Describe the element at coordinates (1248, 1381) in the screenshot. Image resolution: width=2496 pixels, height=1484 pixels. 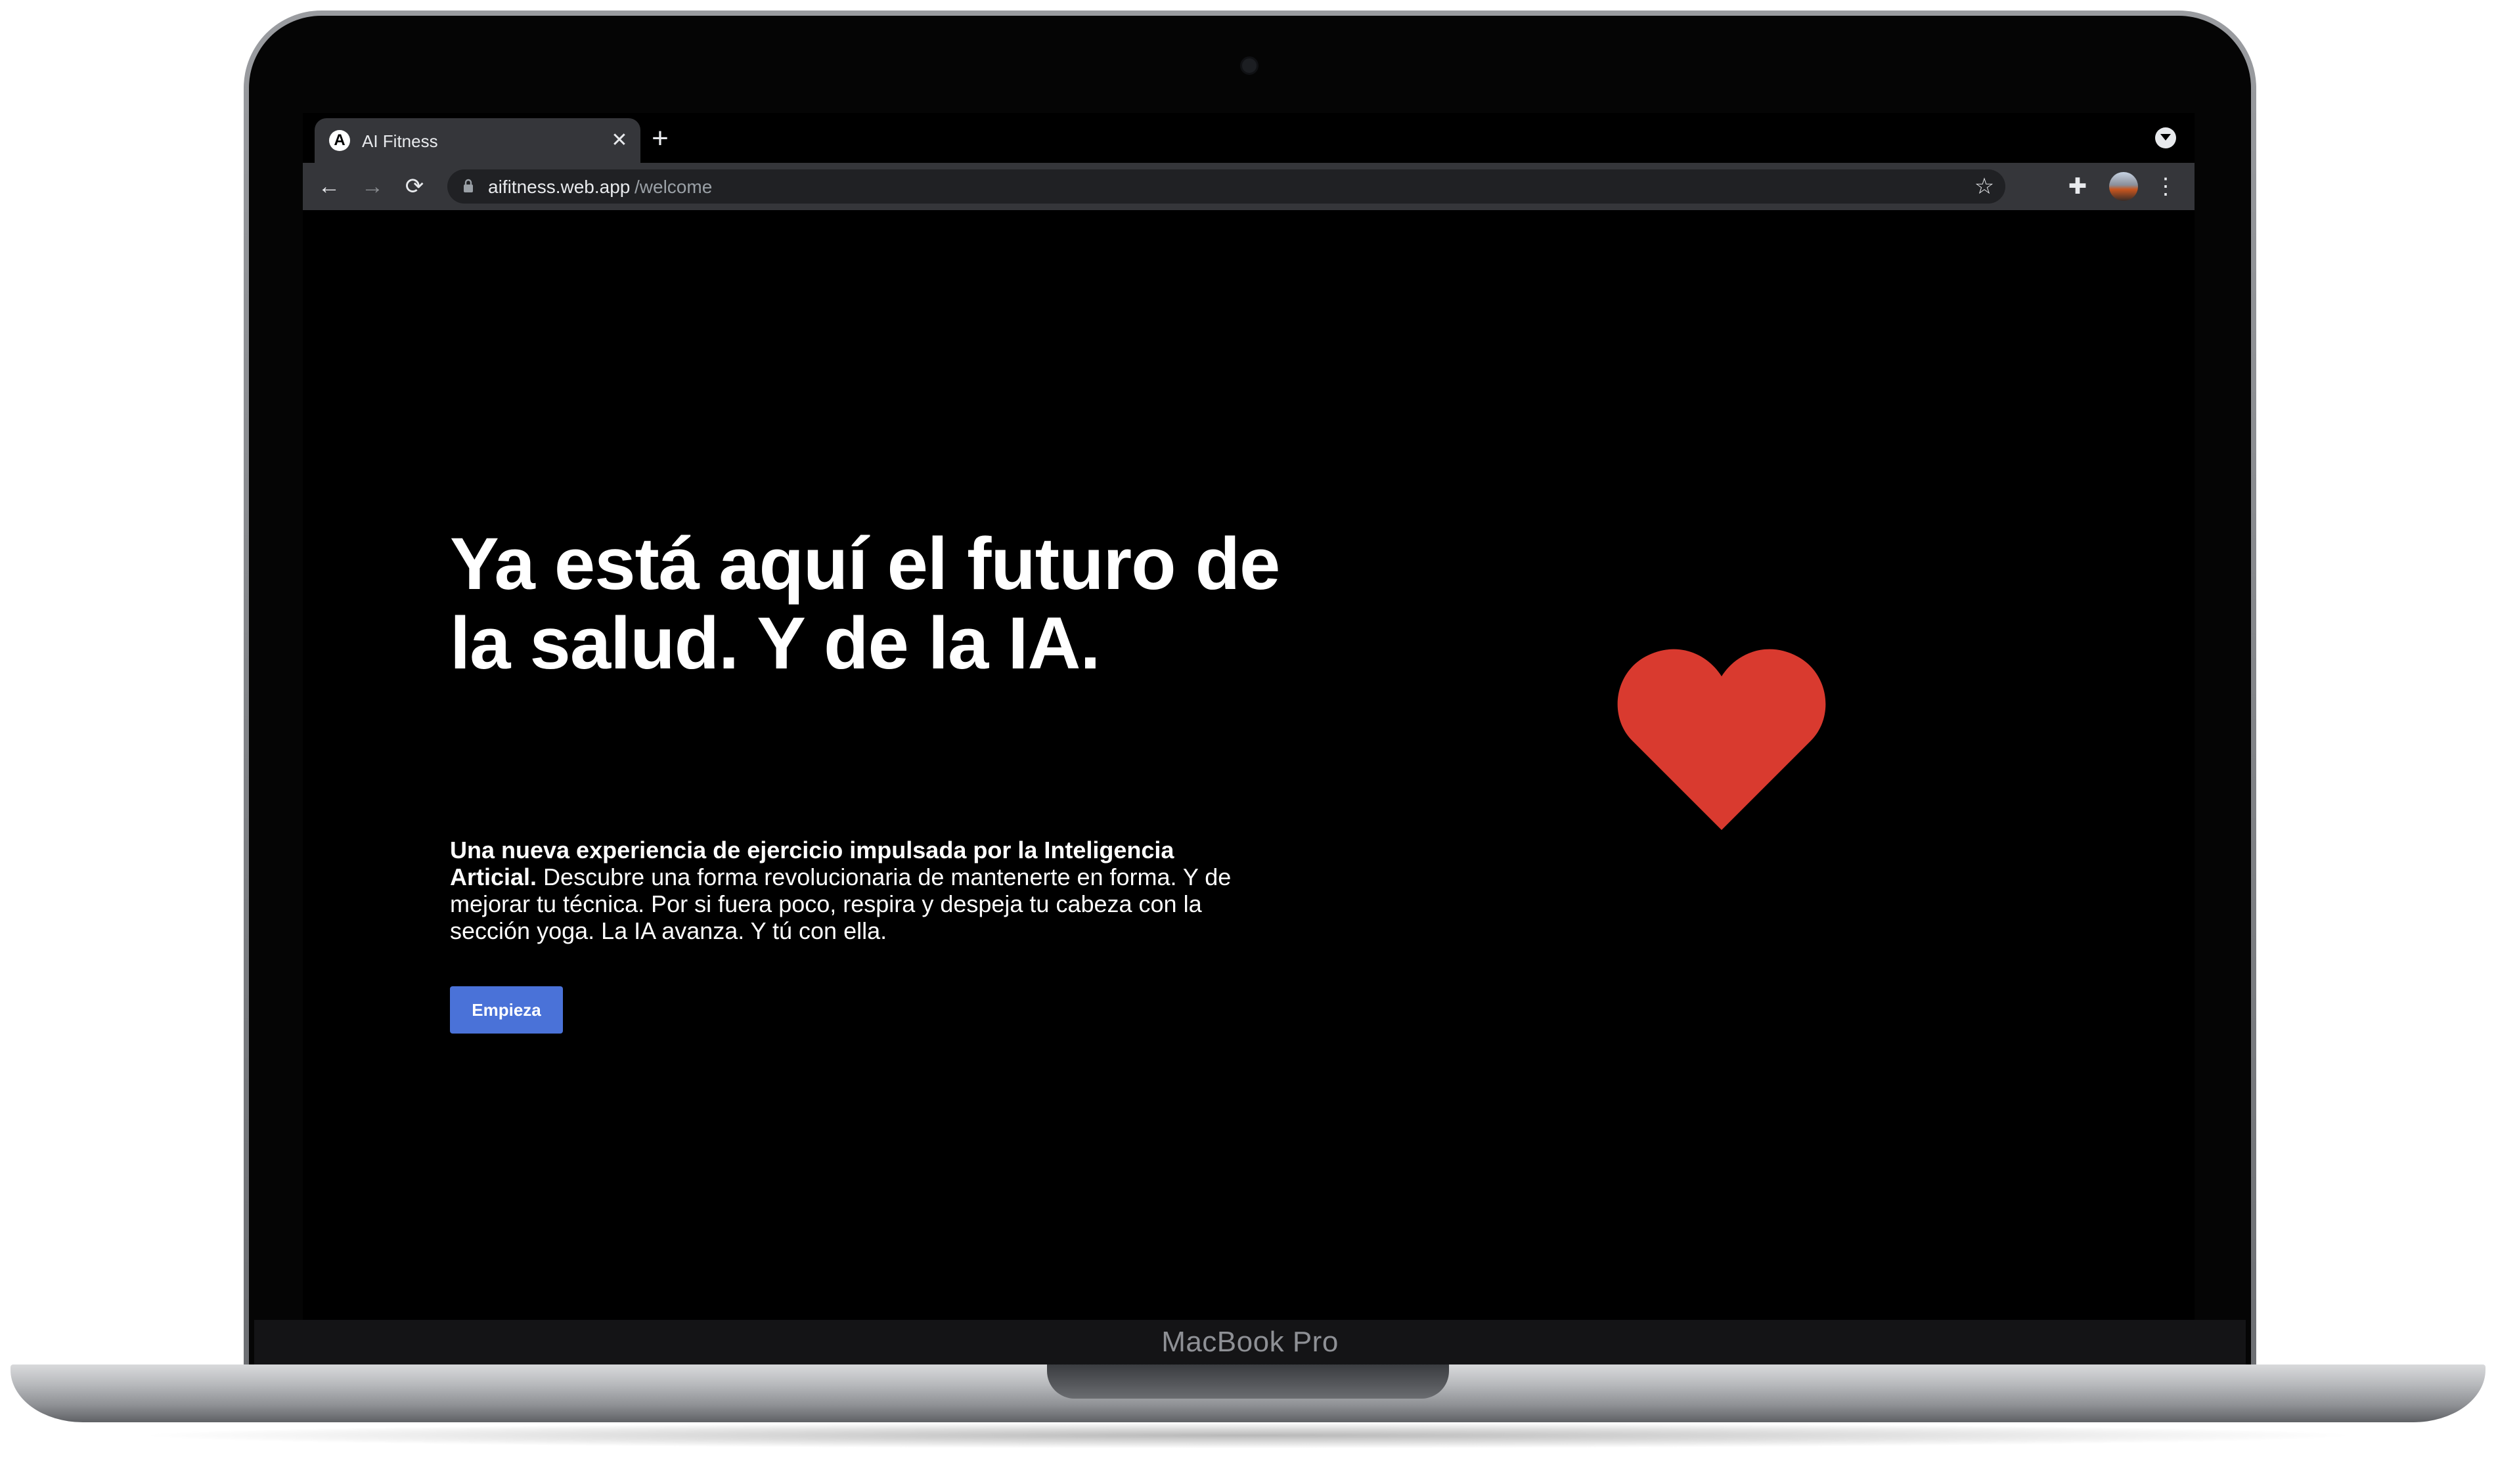
I see `laptop-hinge-notch` at that location.